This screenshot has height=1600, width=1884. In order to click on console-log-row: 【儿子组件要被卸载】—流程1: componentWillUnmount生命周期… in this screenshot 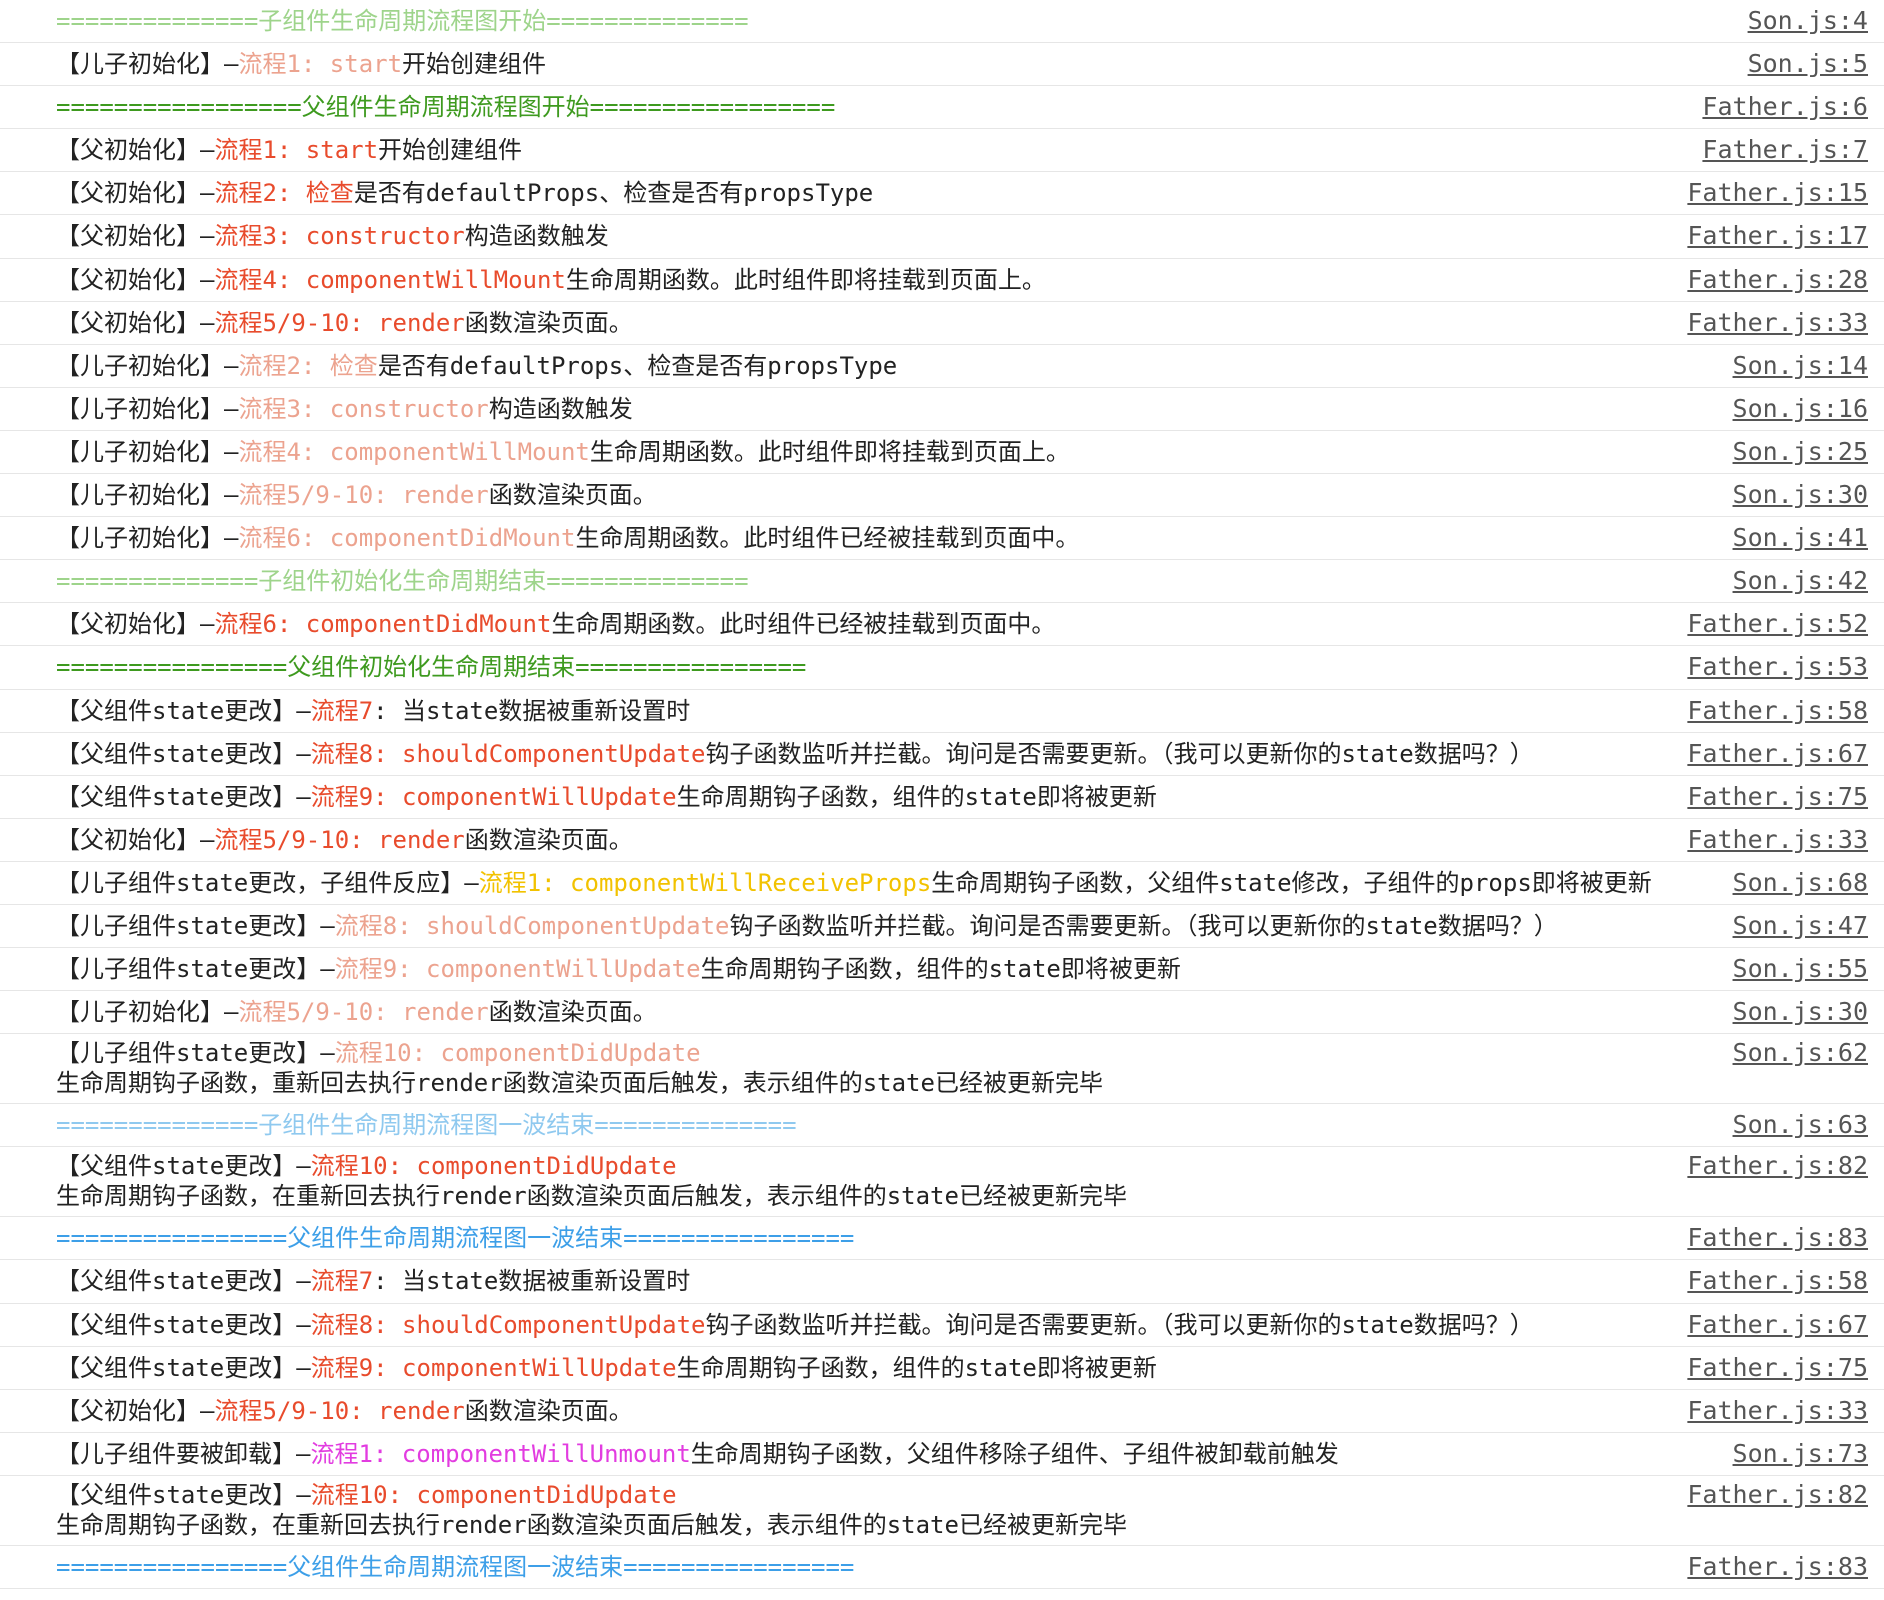, I will do `click(942, 1454)`.